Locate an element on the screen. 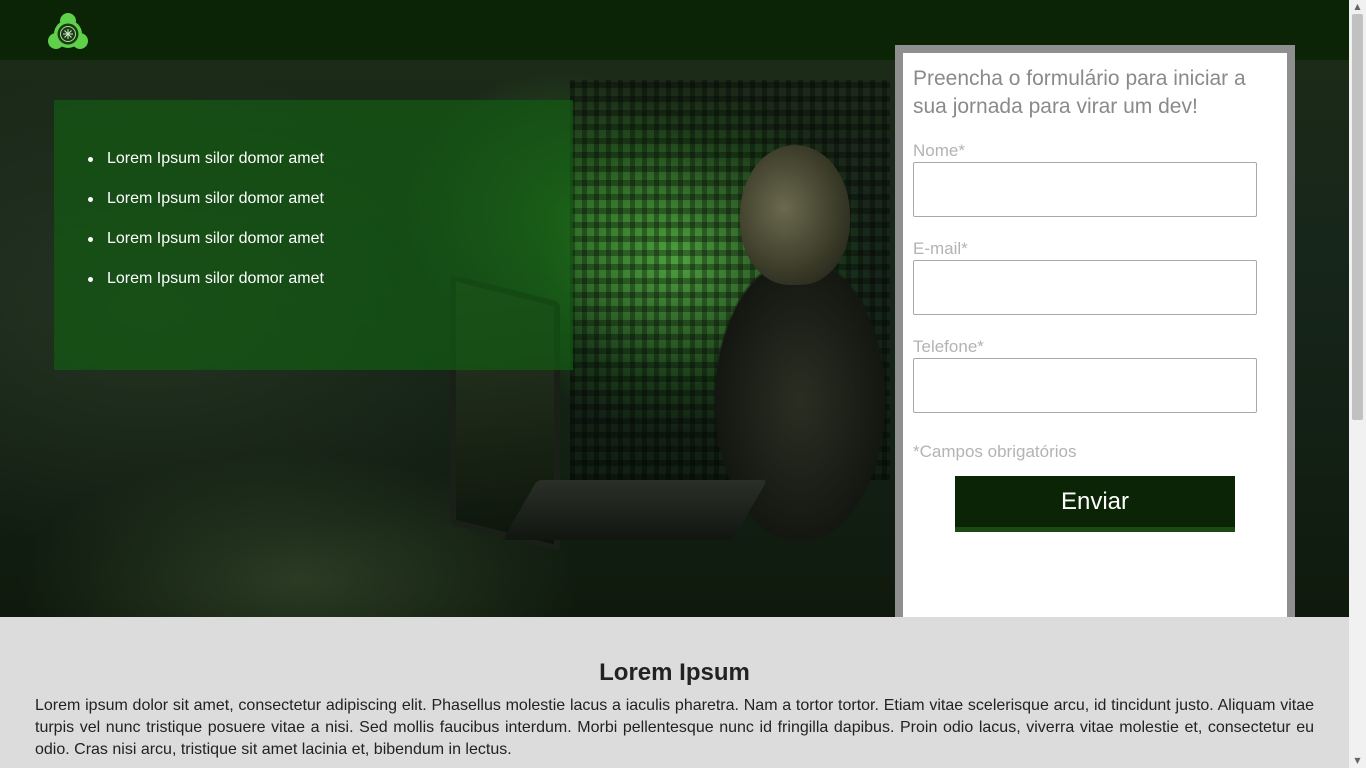 Image resolution: width=1366 pixels, height=768 pixels. required-fields-note: *Campos obrigatórios is located at coordinates (995, 451).